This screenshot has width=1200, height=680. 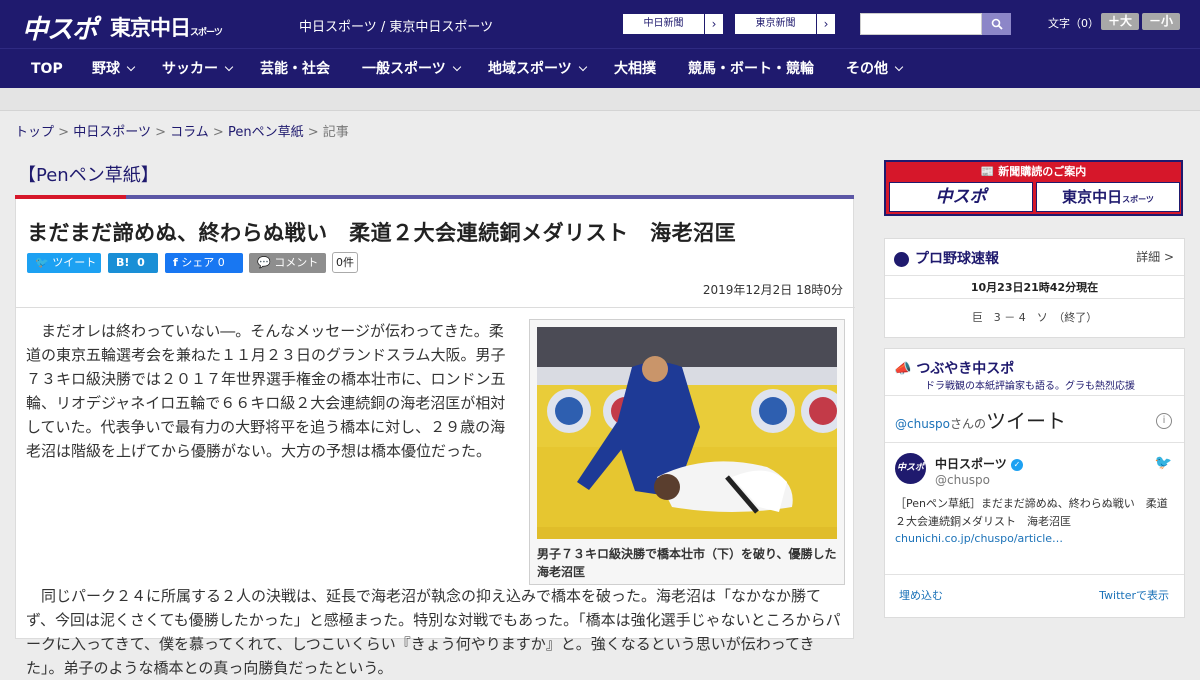 What do you see at coordinates (965, 369) in the screenshot?
I see `twitter-widget-title: つぶやき中スポ` at bounding box center [965, 369].